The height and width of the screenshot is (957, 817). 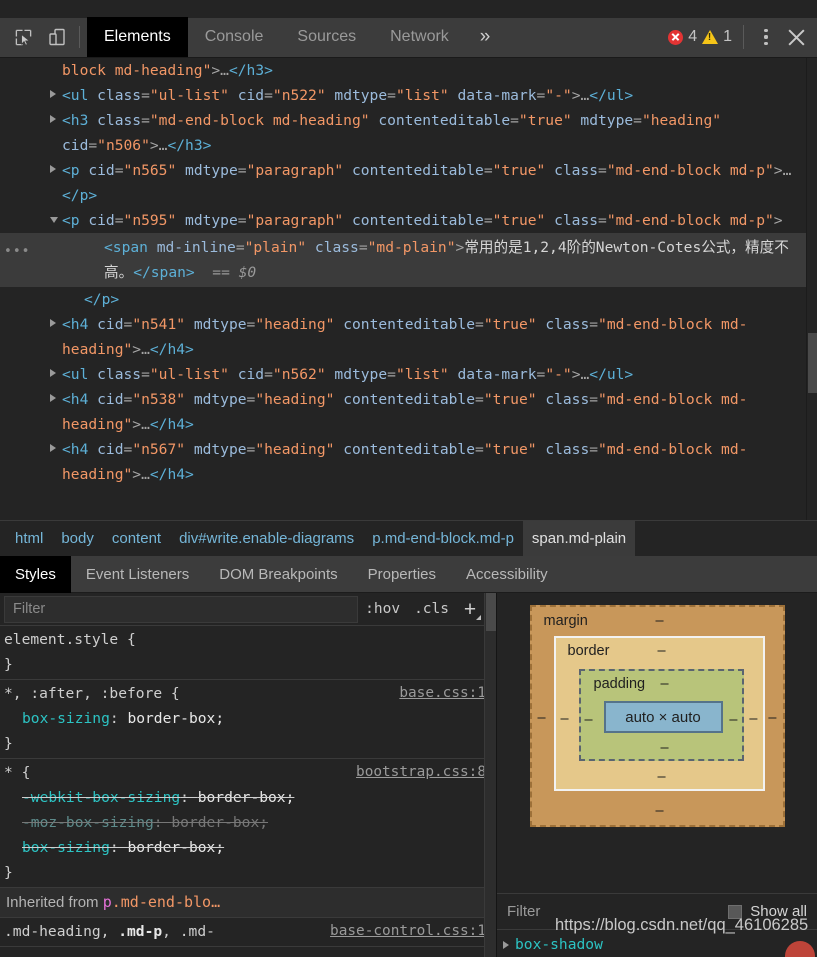 What do you see at coordinates (88, 822) in the screenshot?
I see `css-property-name: -moz-box-sizing` at bounding box center [88, 822].